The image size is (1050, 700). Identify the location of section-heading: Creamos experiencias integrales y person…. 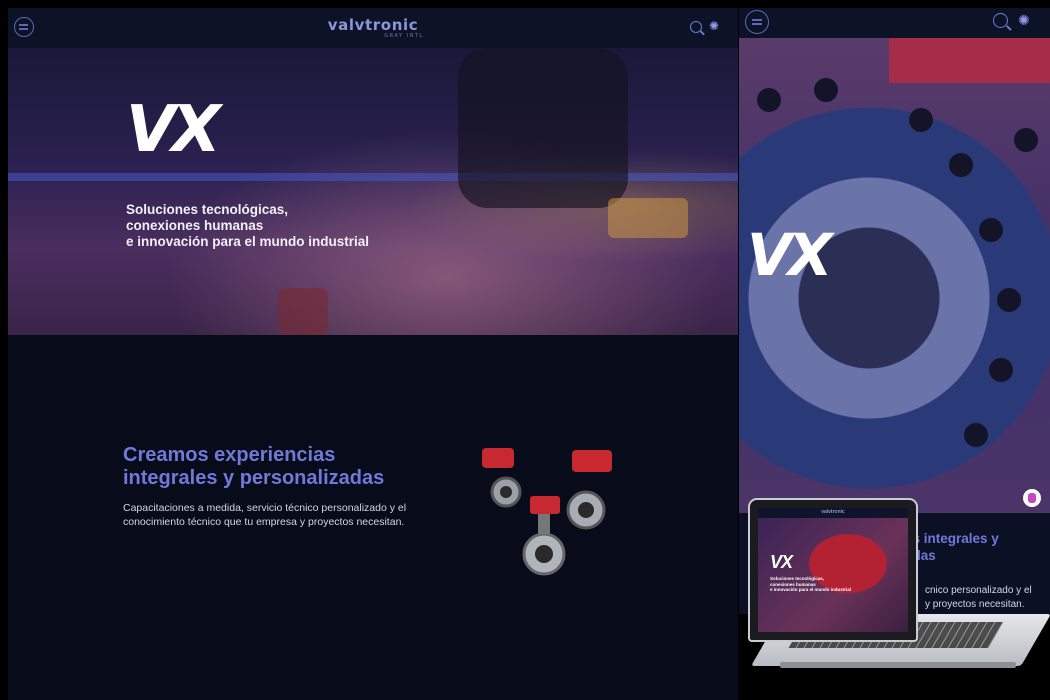
(253, 467).